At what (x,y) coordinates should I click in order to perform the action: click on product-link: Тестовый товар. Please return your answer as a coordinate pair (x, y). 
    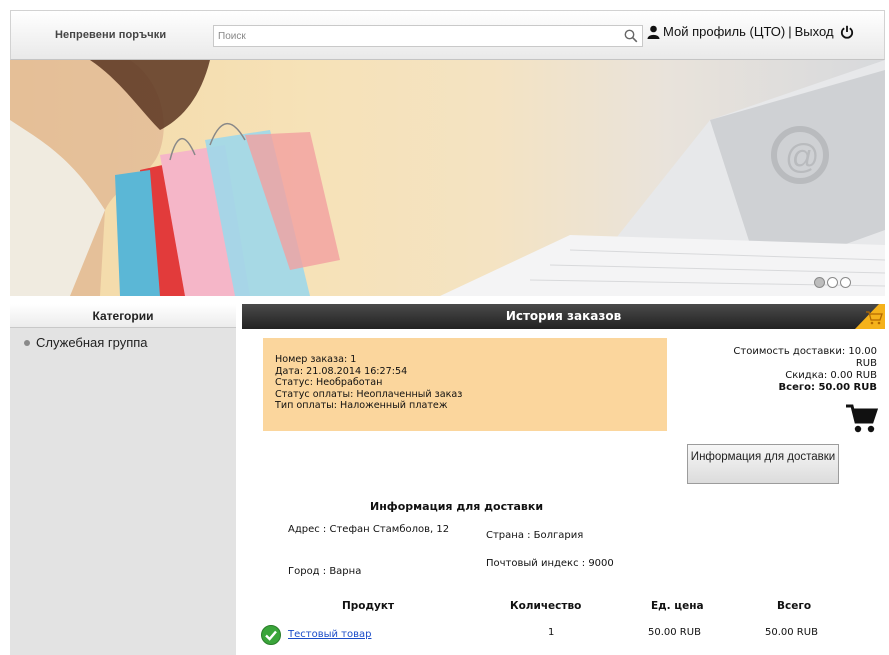
    Looking at the image, I should click on (329, 634).